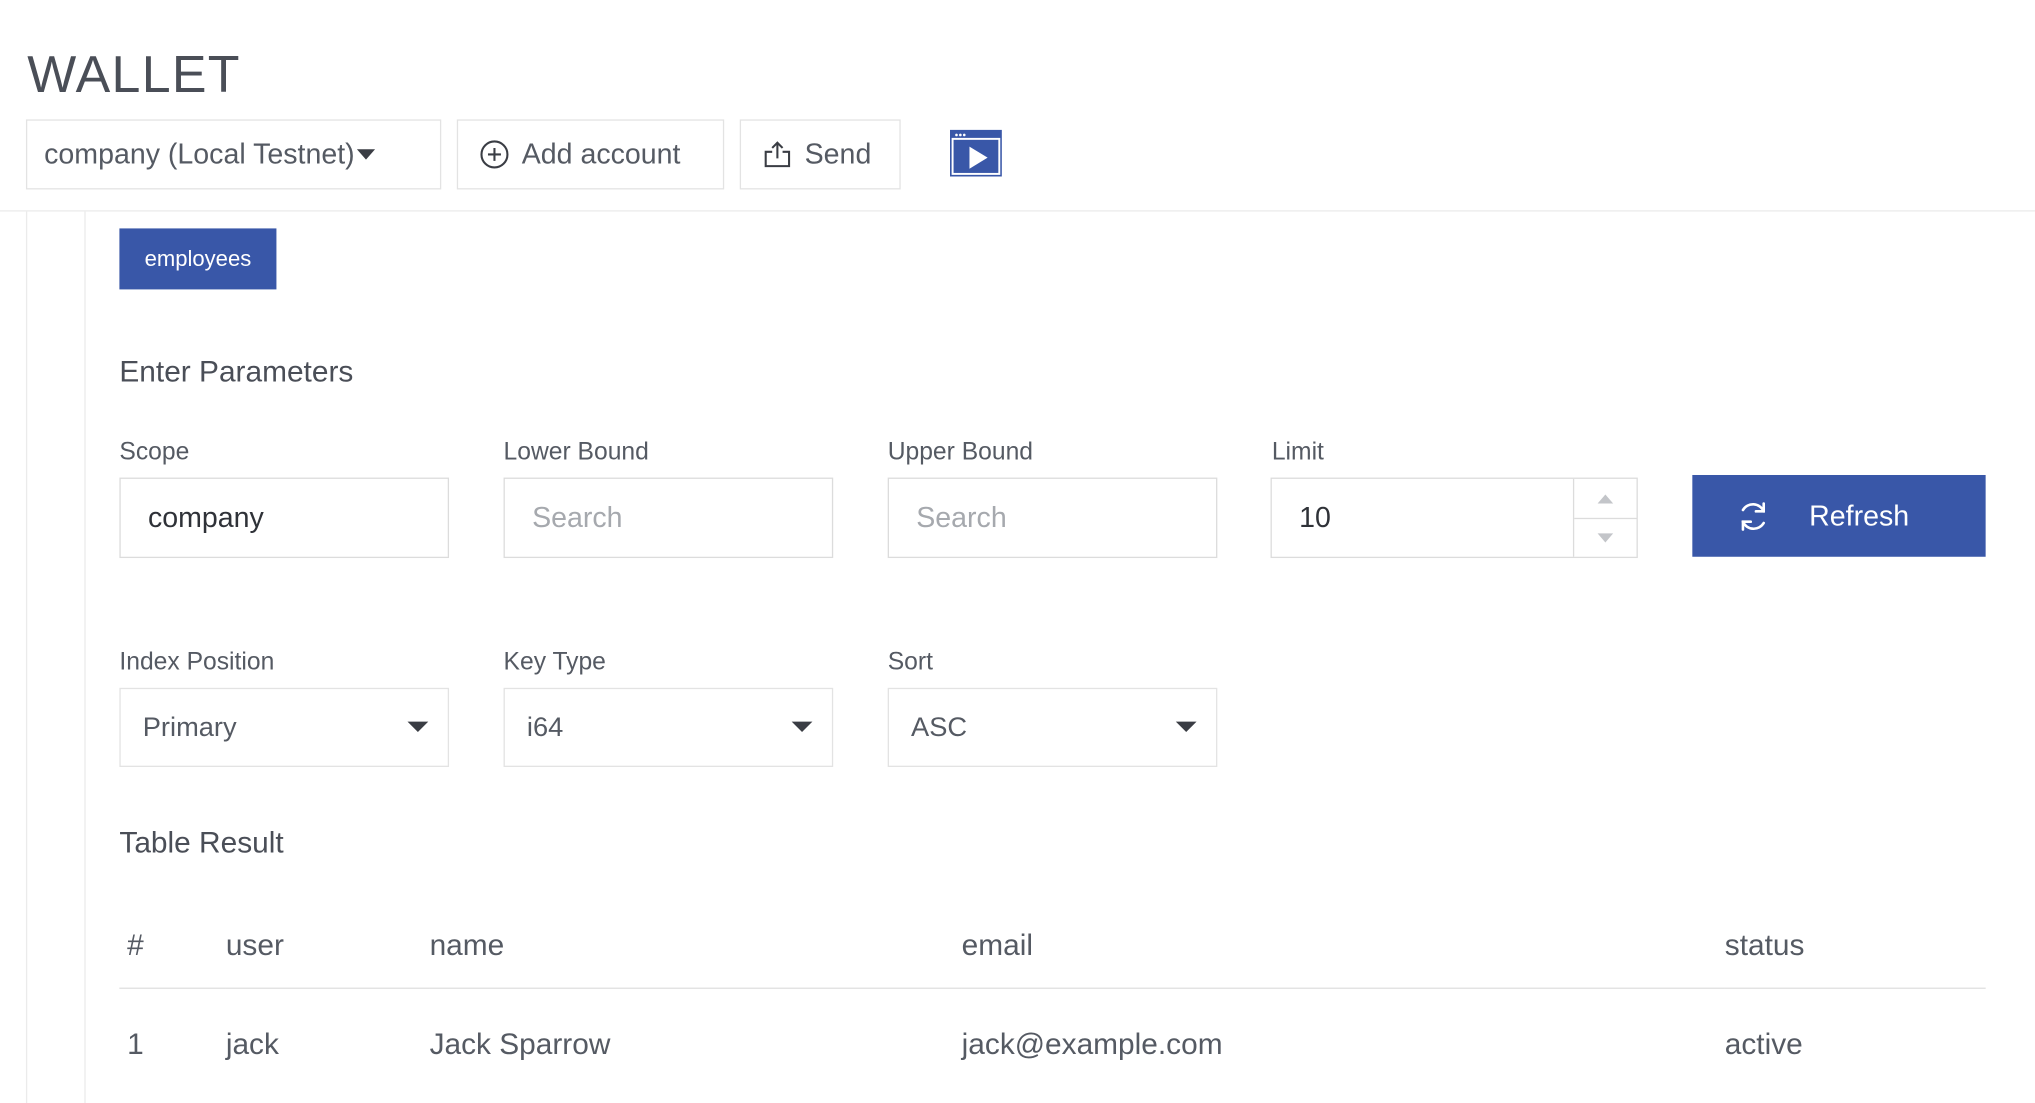 The width and height of the screenshot is (2035, 1103). What do you see at coordinates (997, 944) in the screenshot?
I see `column-header-email: email` at bounding box center [997, 944].